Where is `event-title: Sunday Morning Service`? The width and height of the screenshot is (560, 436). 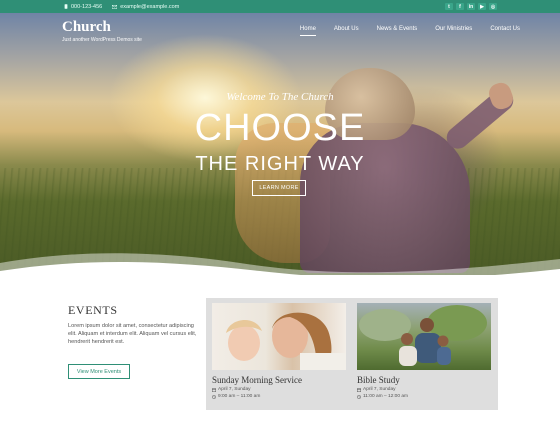 event-title: Sunday Morning Service is located at coordinates (279, 380).